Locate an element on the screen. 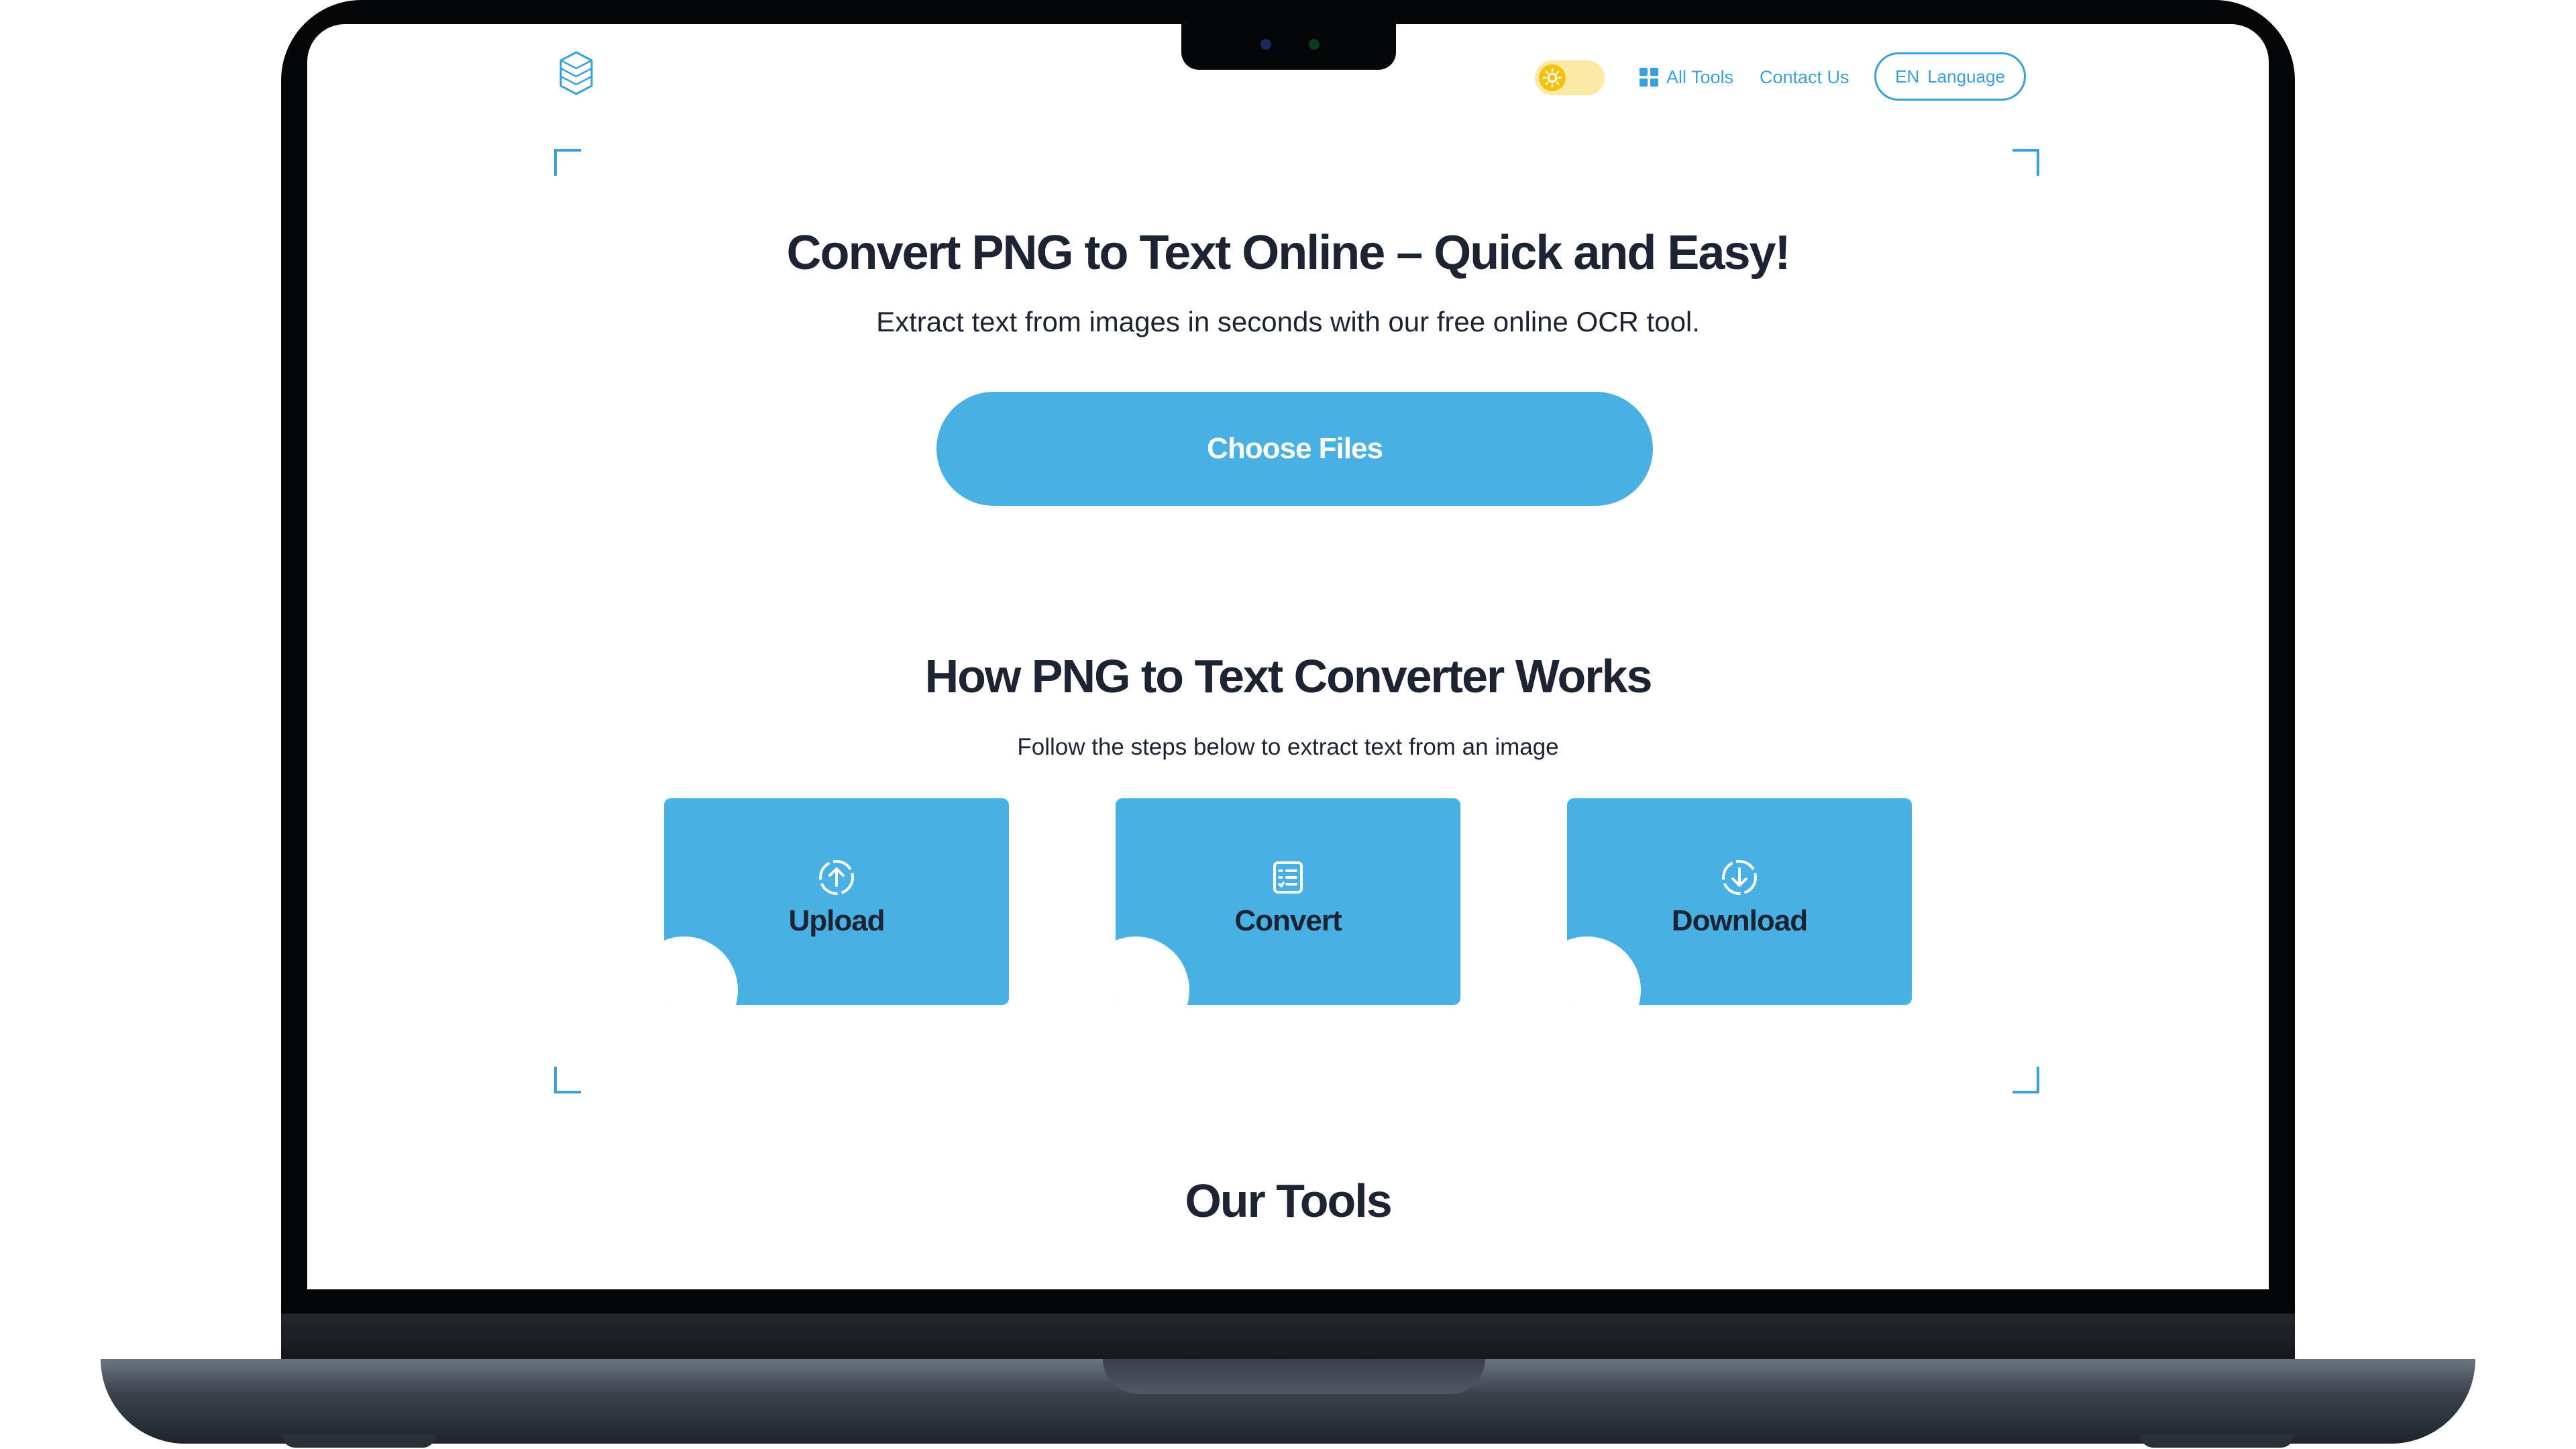 The height and width of the screenshot is (1449, 2576). corner-bracket-top-left is located at coordinates (567, 162).